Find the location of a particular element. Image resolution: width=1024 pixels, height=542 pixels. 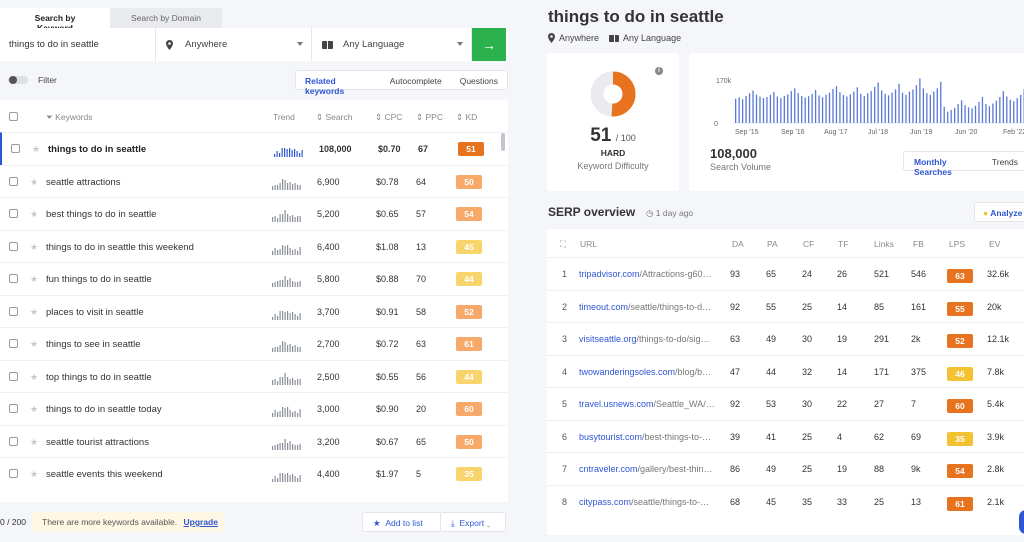

mode-related-keywords: Related keywords is located at coordinates (338, 83).